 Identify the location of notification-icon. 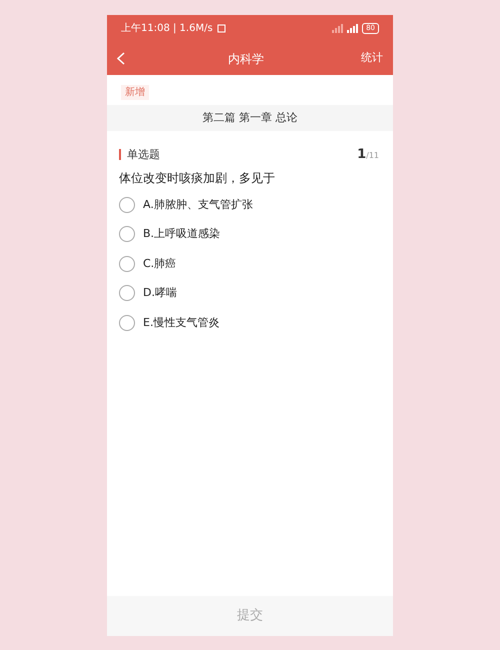
(221, 28).